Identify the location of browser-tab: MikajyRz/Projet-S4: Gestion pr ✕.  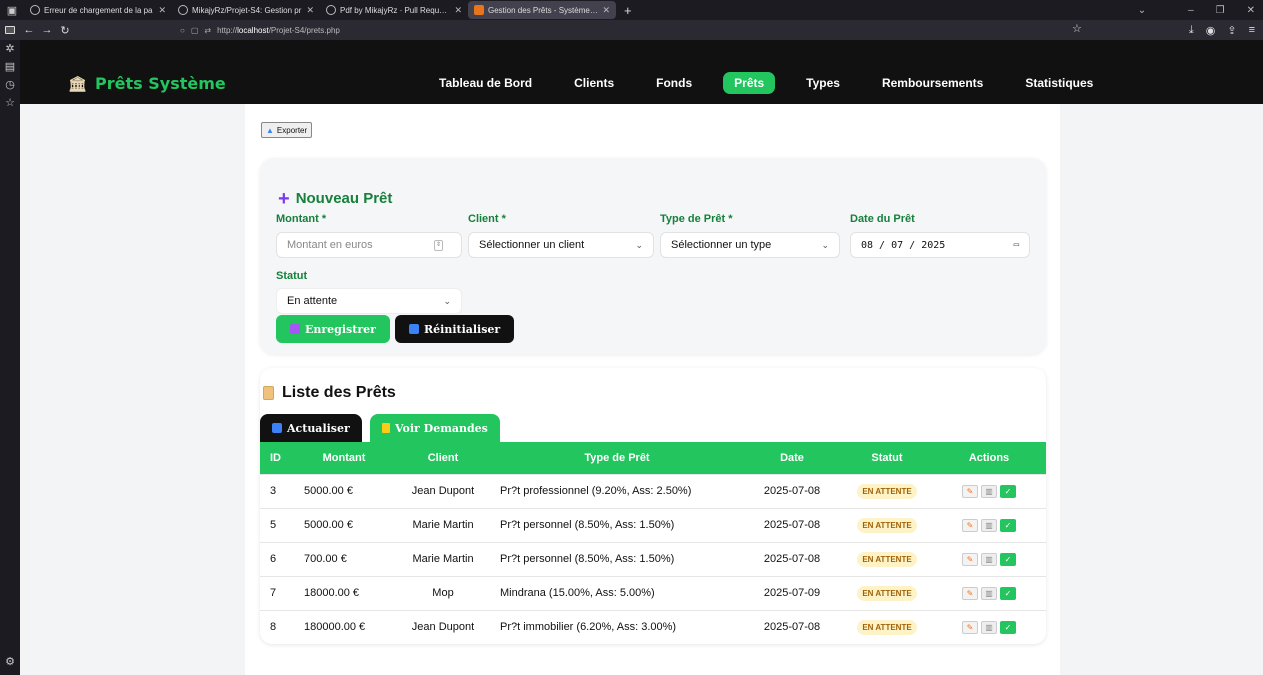
(246, 10).